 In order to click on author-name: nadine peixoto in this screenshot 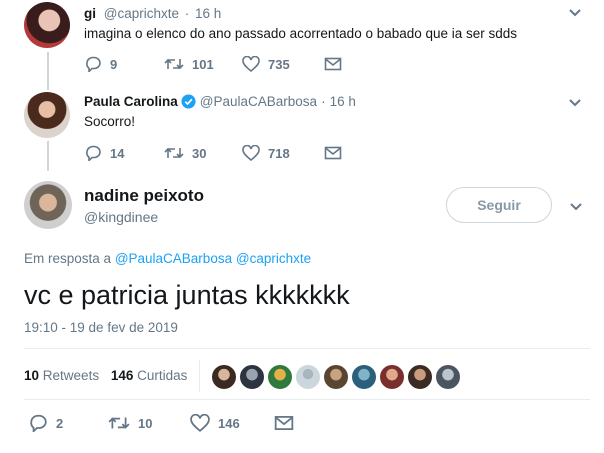, I will do `click(144, 196)`.